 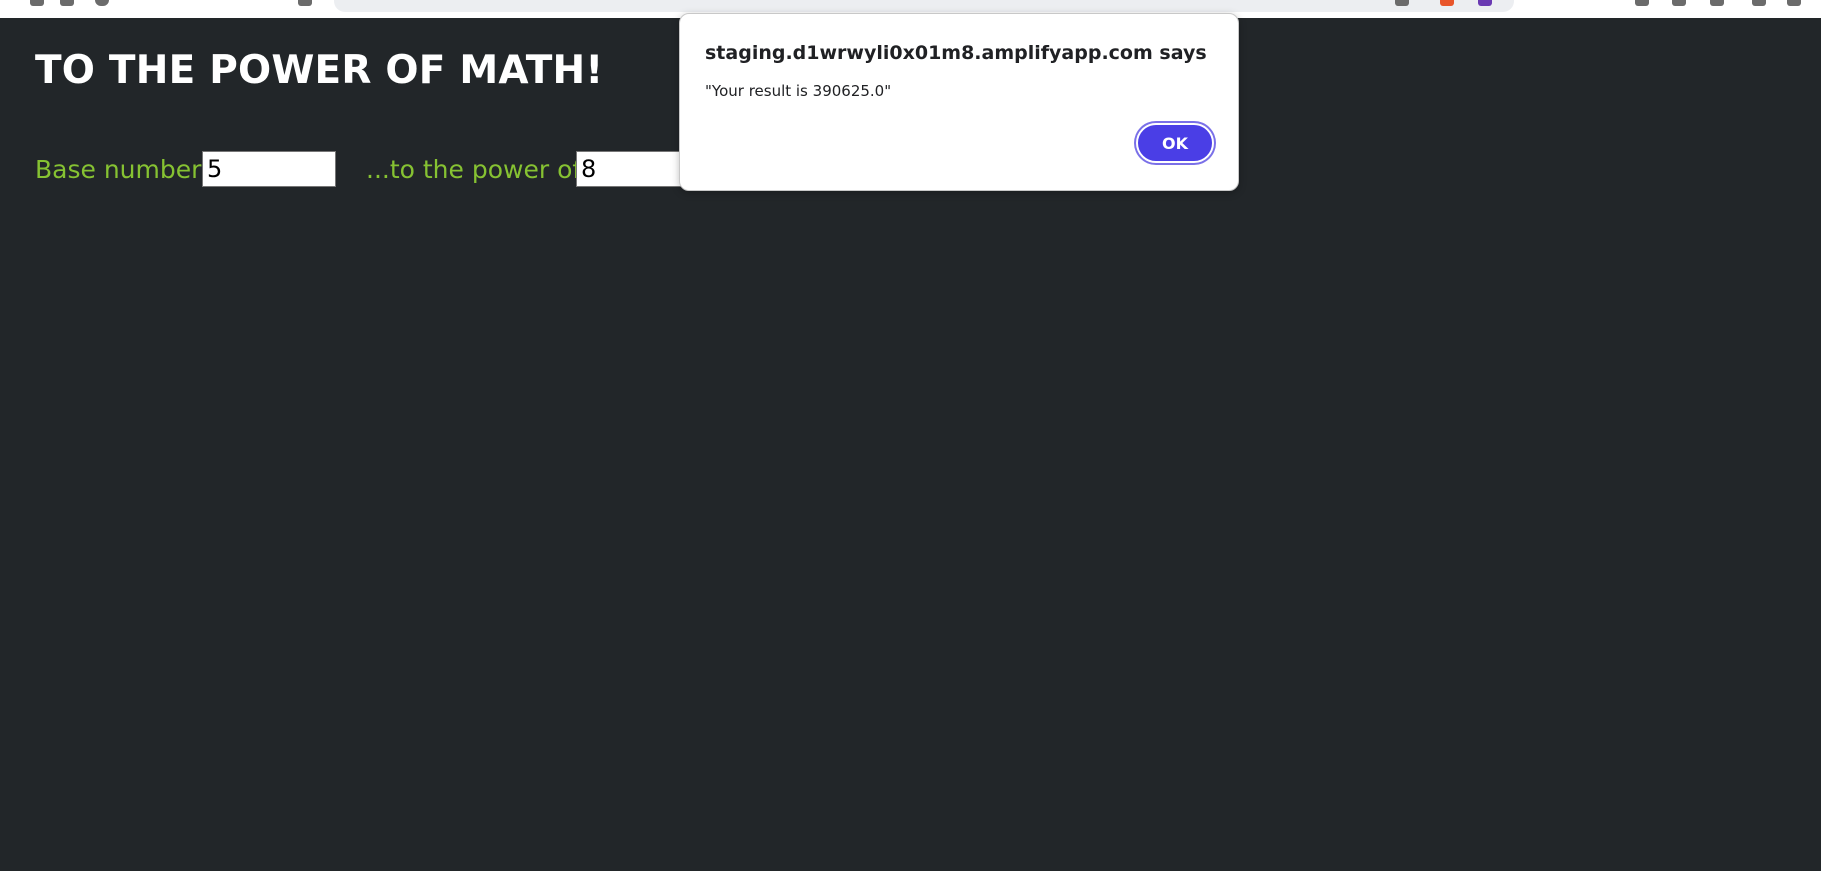 What do you see at coordinates (1794, 3) in the screenshot?
I see `profile-icon` at bounding box center [1794, 3].